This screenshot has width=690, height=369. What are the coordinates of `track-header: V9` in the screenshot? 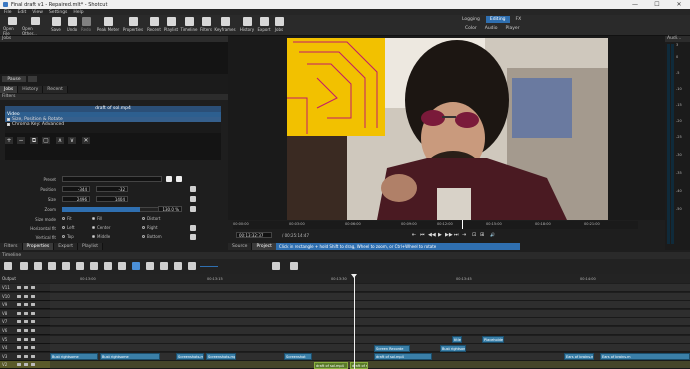 It's located at (25, 305).